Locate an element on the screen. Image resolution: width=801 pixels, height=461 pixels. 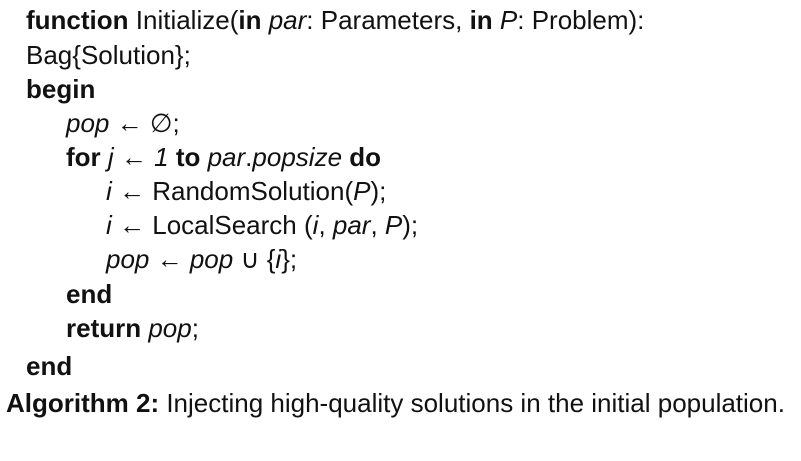
code-text: ; is located at coordinates (195, 328).